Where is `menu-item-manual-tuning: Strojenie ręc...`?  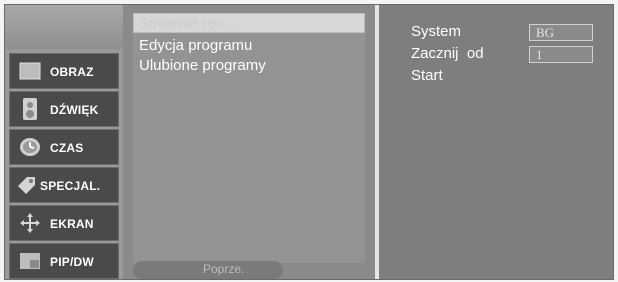 menu-item-manual-tuning: Strojenie ręc... is located at coordinates (187, 23).